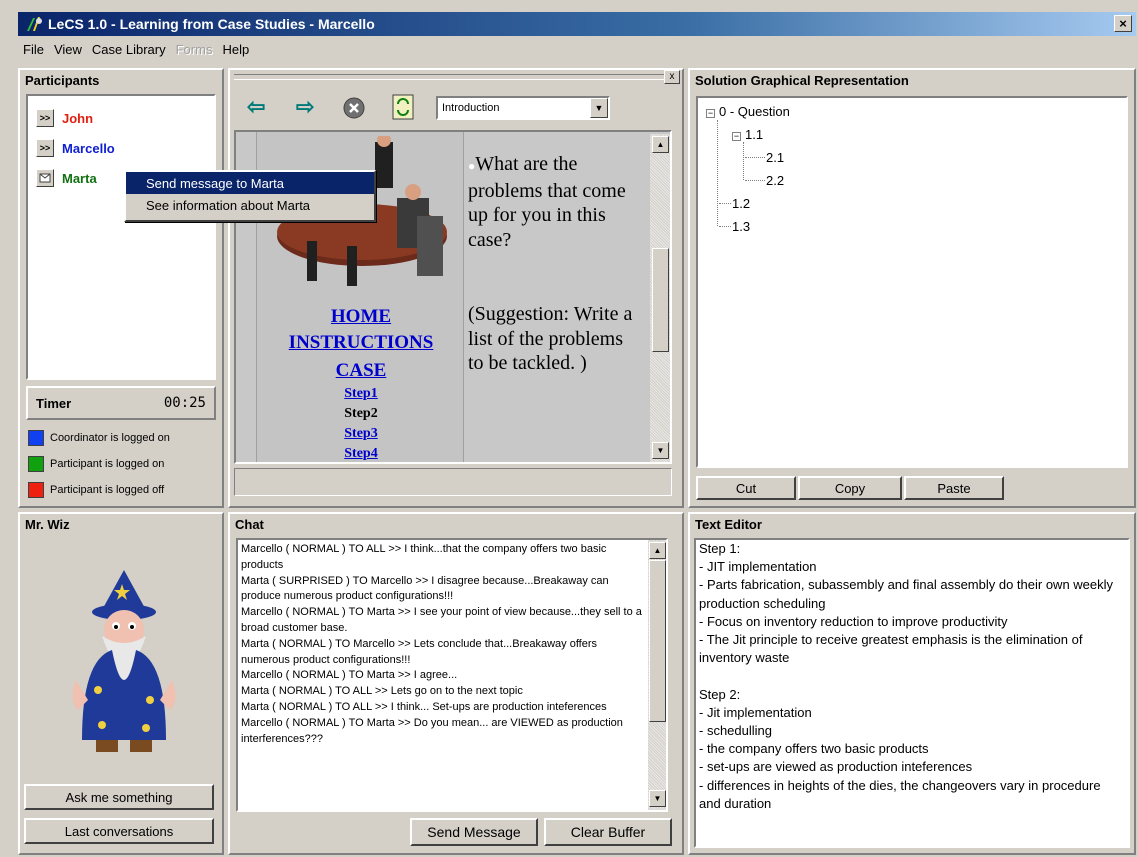 The width and height of the screenshot is (1138, 857). Describe the element at coordinates (361, 394) in the screenshot. I see `link-step1: Step1` at that location.